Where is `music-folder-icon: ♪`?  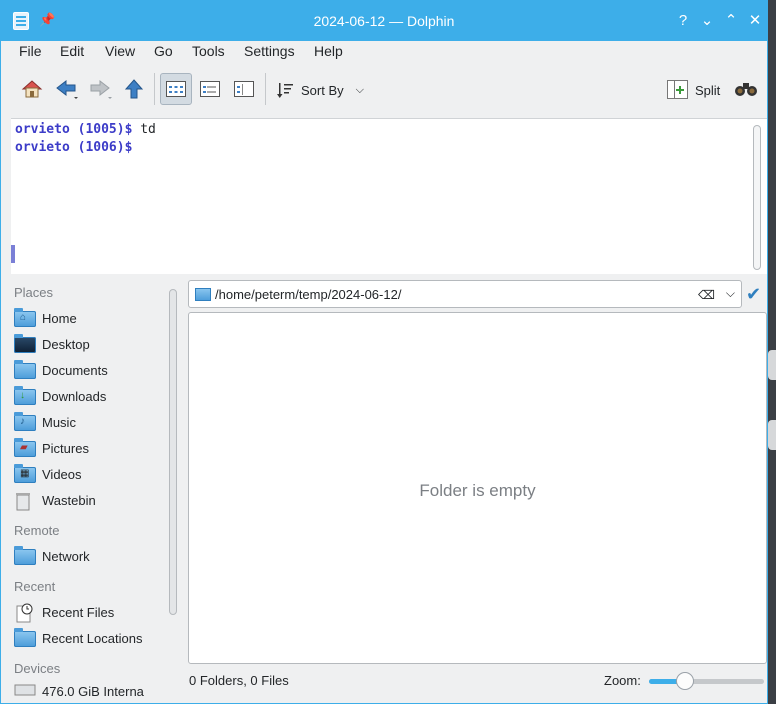 music-folder-icon: ♪ is located at coordinates (25, 421).